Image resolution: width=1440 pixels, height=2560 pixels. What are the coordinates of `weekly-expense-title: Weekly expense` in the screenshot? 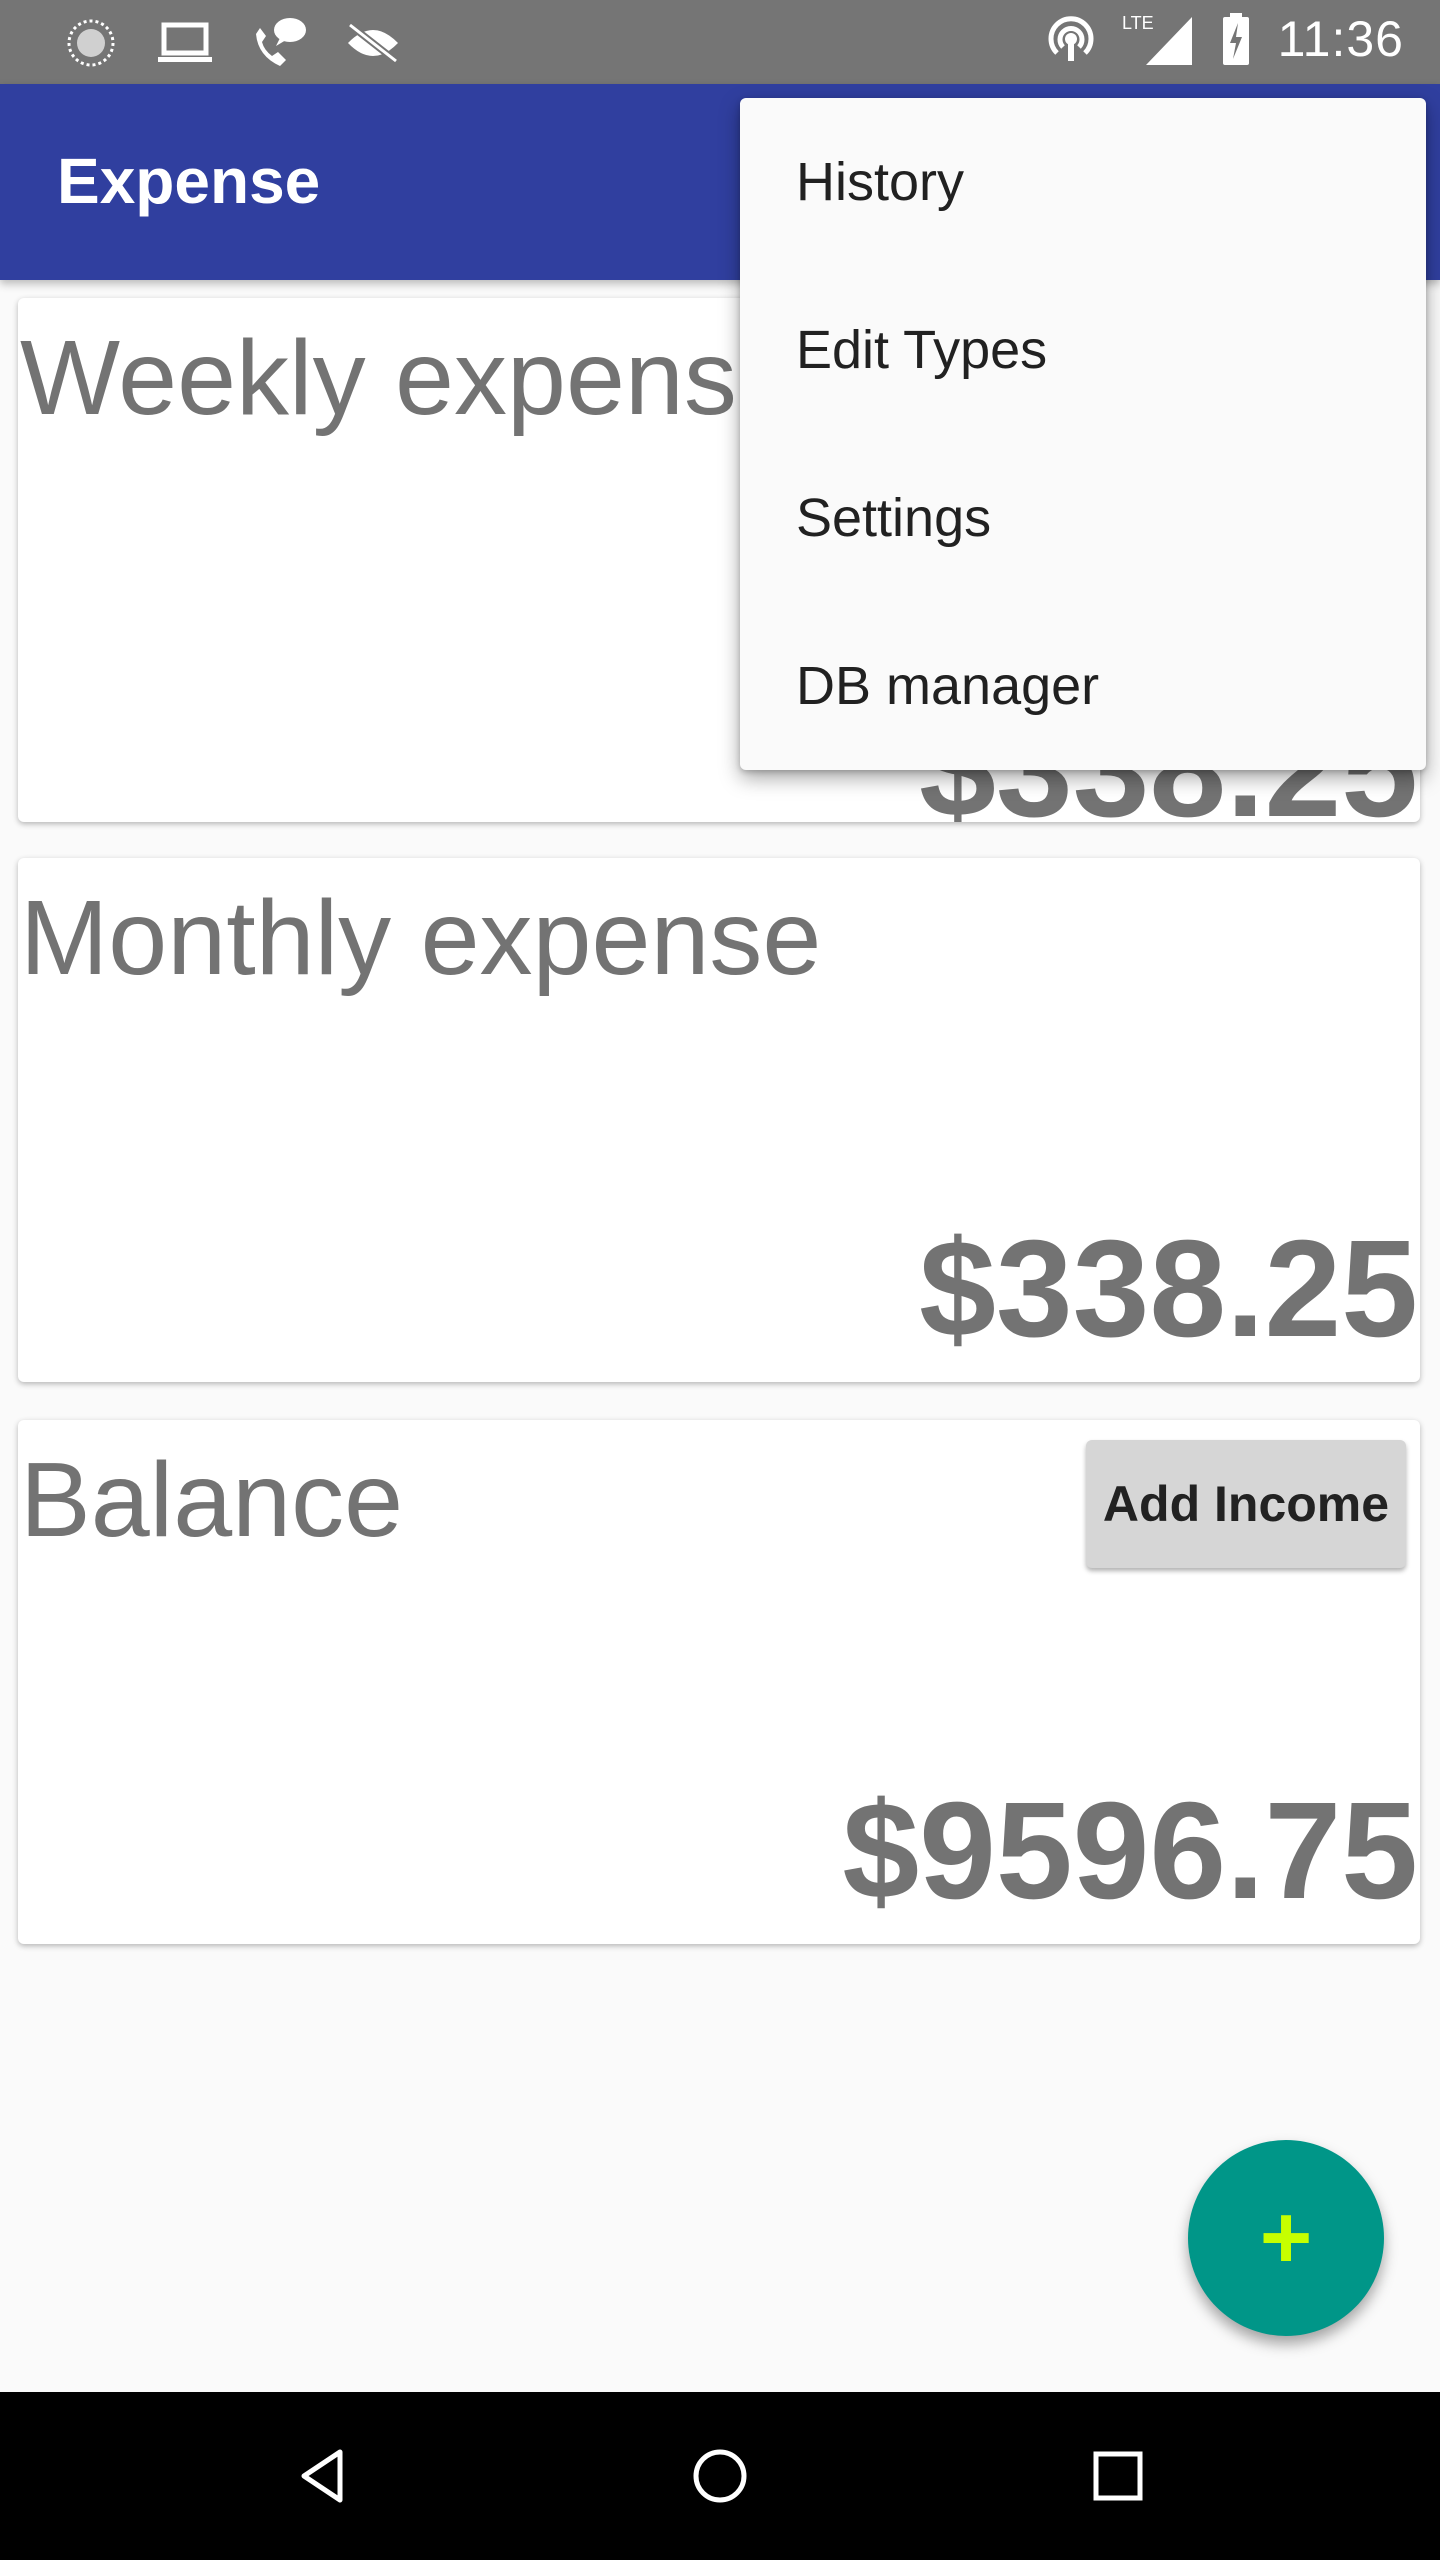 It's located at (408, 378).